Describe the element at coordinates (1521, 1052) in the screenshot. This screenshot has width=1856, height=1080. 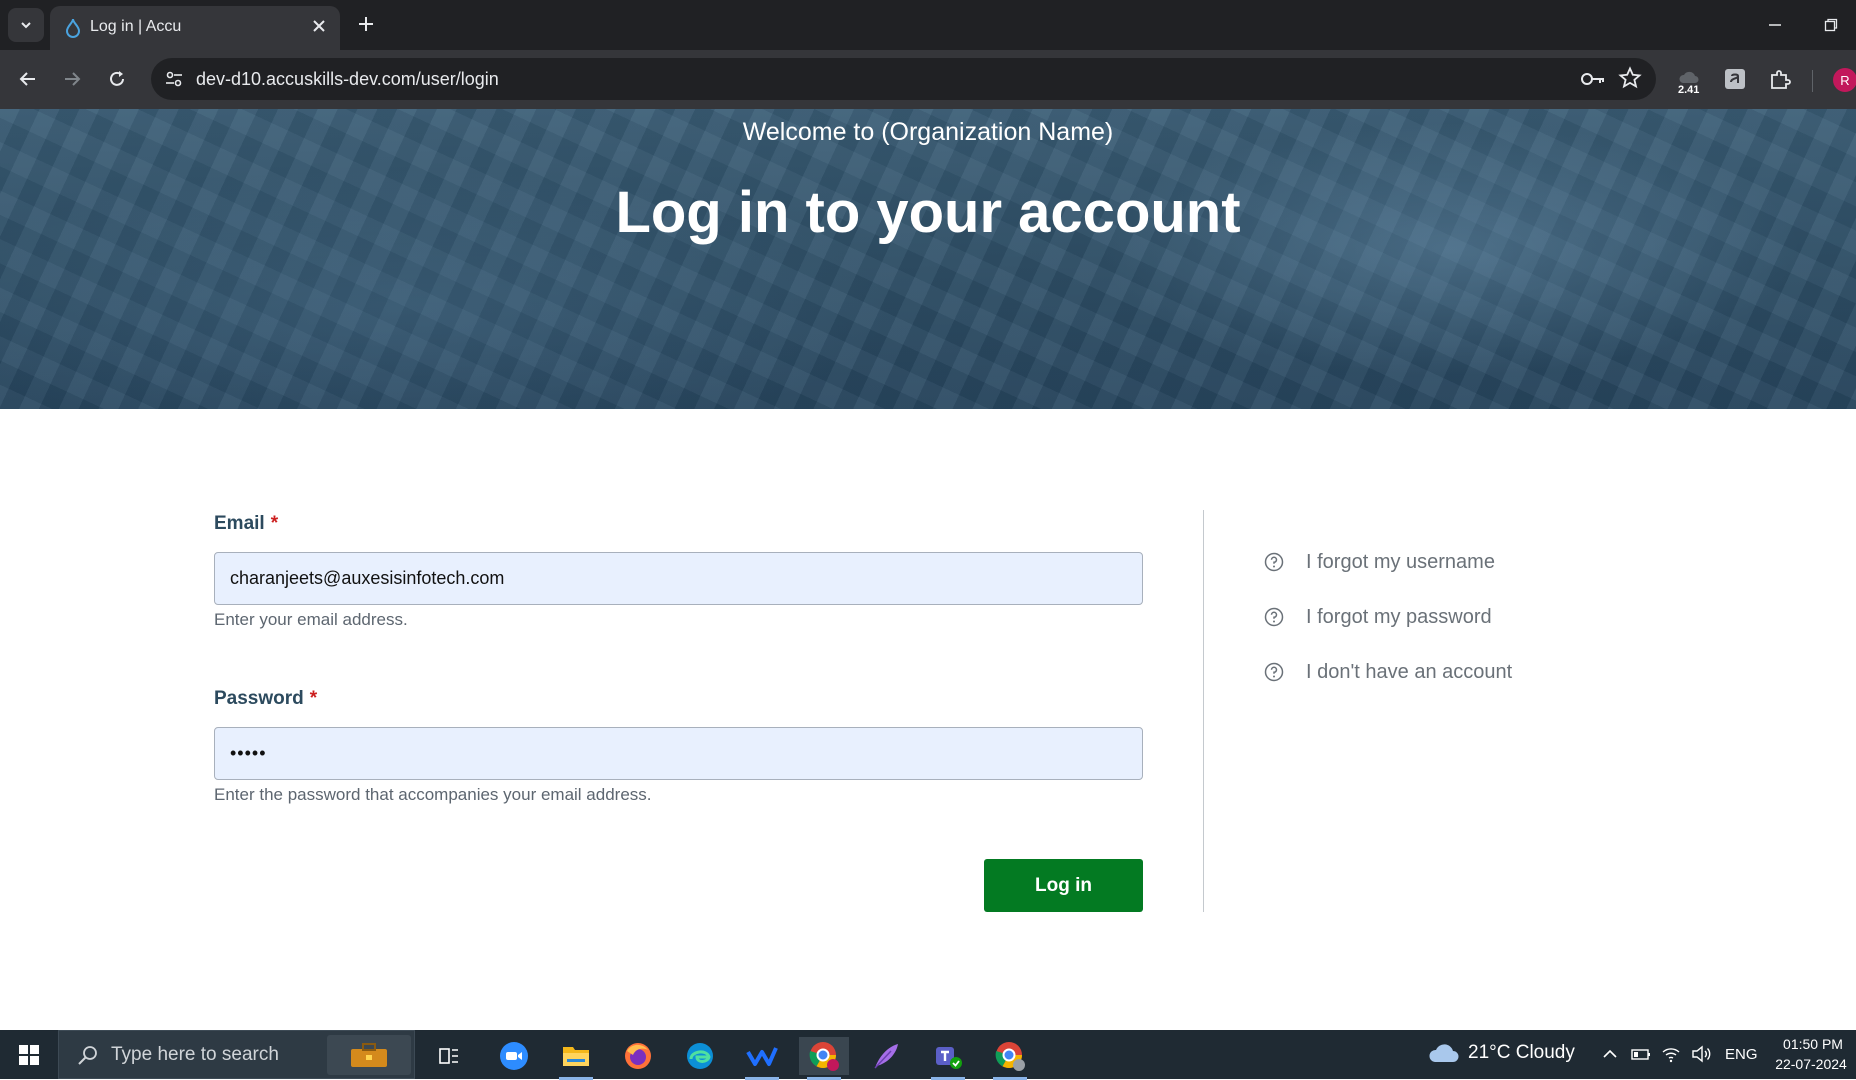
I see `weather-text: 21°C Cloudy` at that location.